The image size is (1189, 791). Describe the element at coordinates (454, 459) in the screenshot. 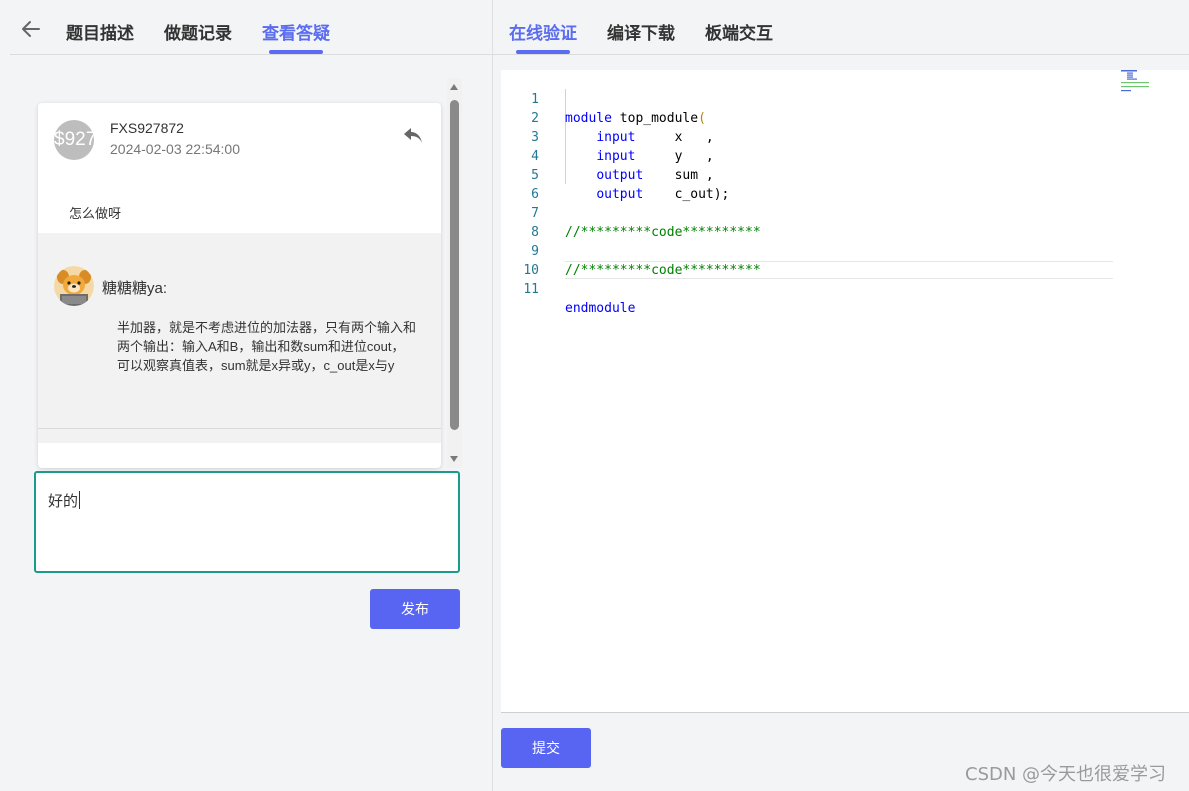

I see `scroll-down-icon` at that location.